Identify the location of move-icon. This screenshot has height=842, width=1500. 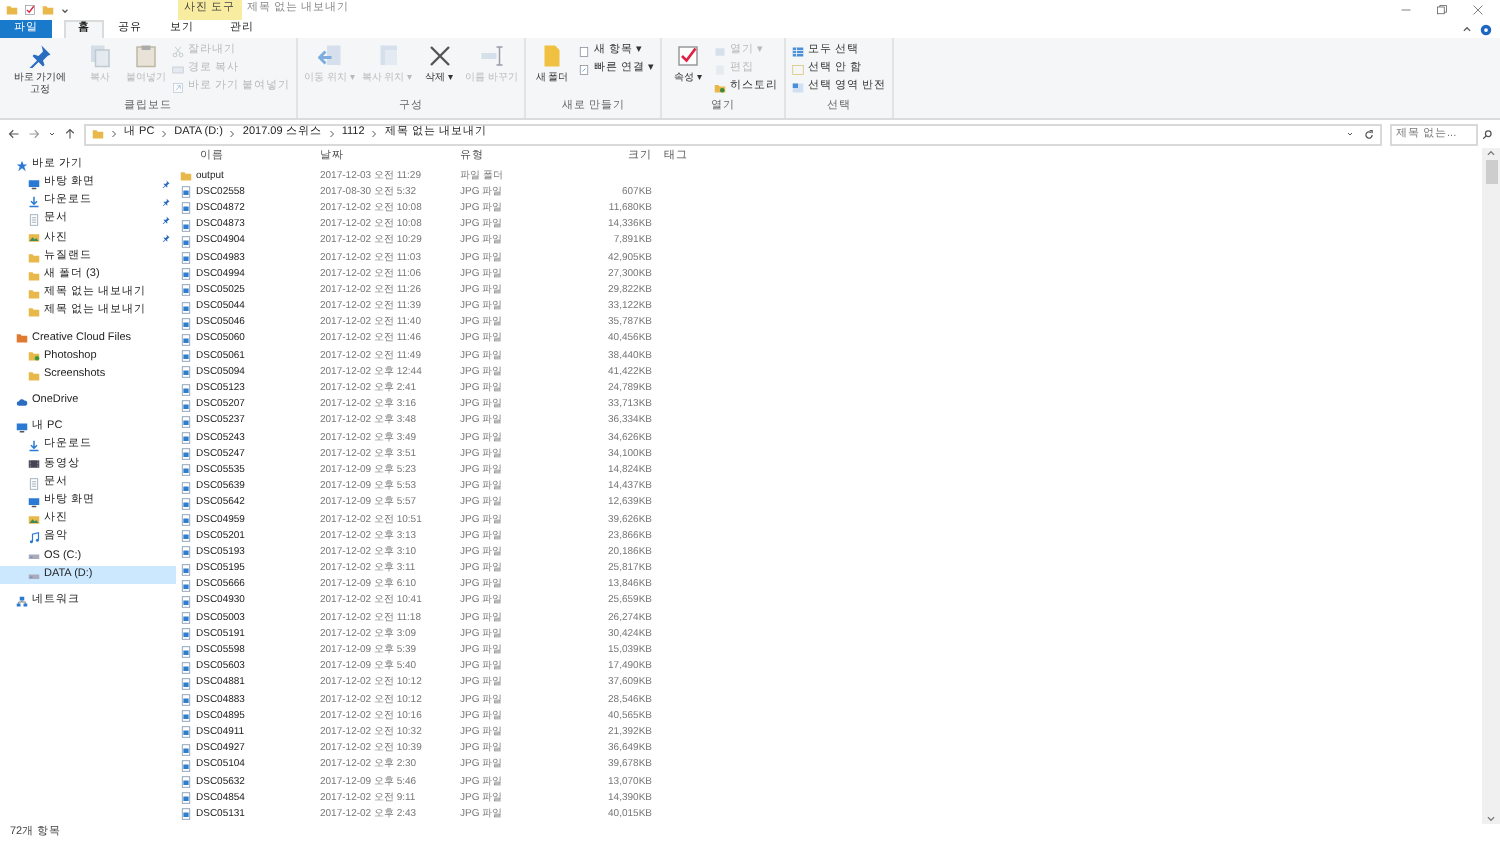
(329, 56).